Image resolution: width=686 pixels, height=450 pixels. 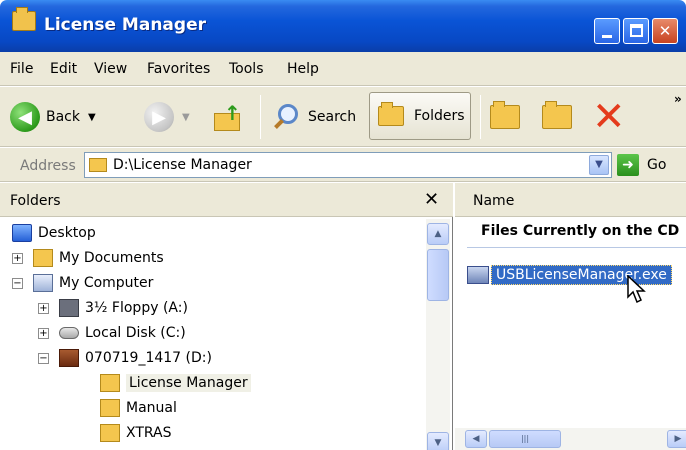 What do you see at coordinates (136, 308) in the screenshot?
I see `tree-item-label: 3½ Floppy (A:)` at bounding box center [136, 308].